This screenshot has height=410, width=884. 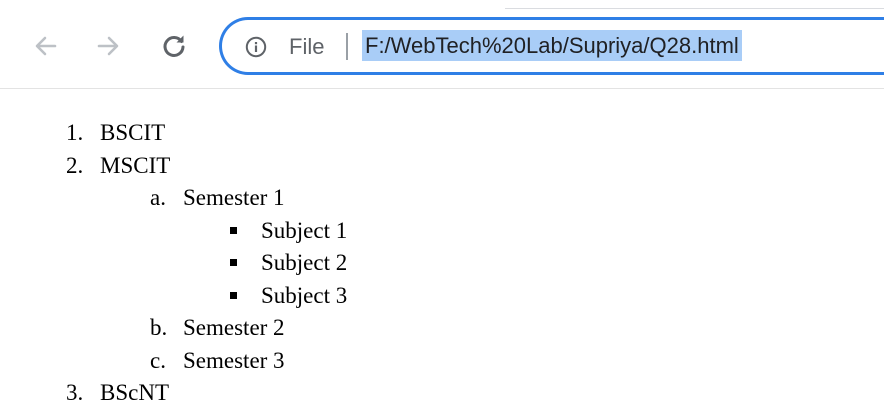 I want to click on list-item-label: MSCIT, so click(x=135, y=165).